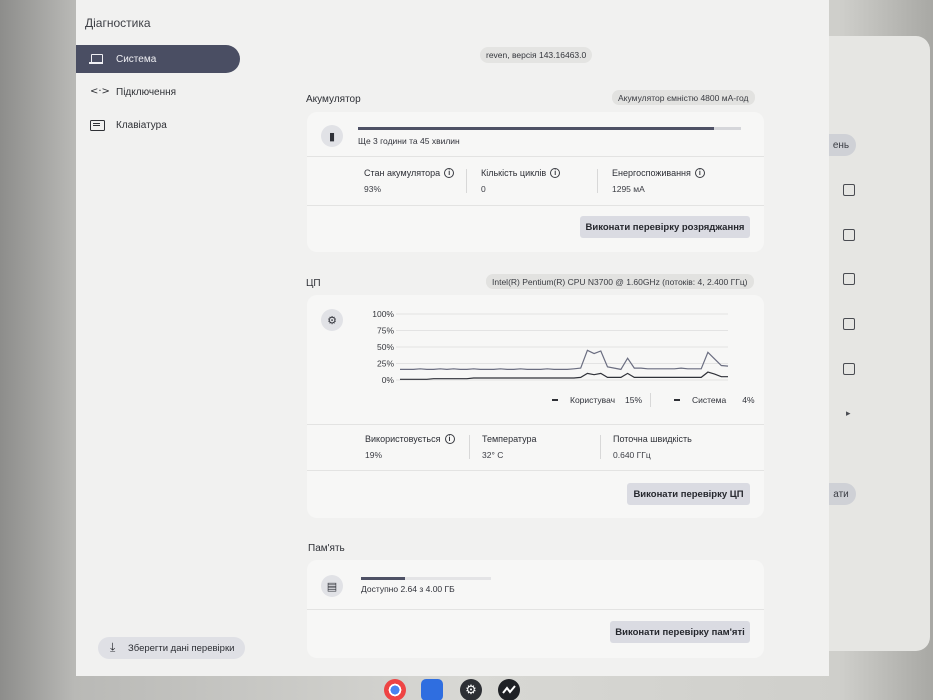 The height and width of the screenshot is (700, 933). I want to click on sidebar-item-connectivity: <·> Підключення, so click(158, 92).